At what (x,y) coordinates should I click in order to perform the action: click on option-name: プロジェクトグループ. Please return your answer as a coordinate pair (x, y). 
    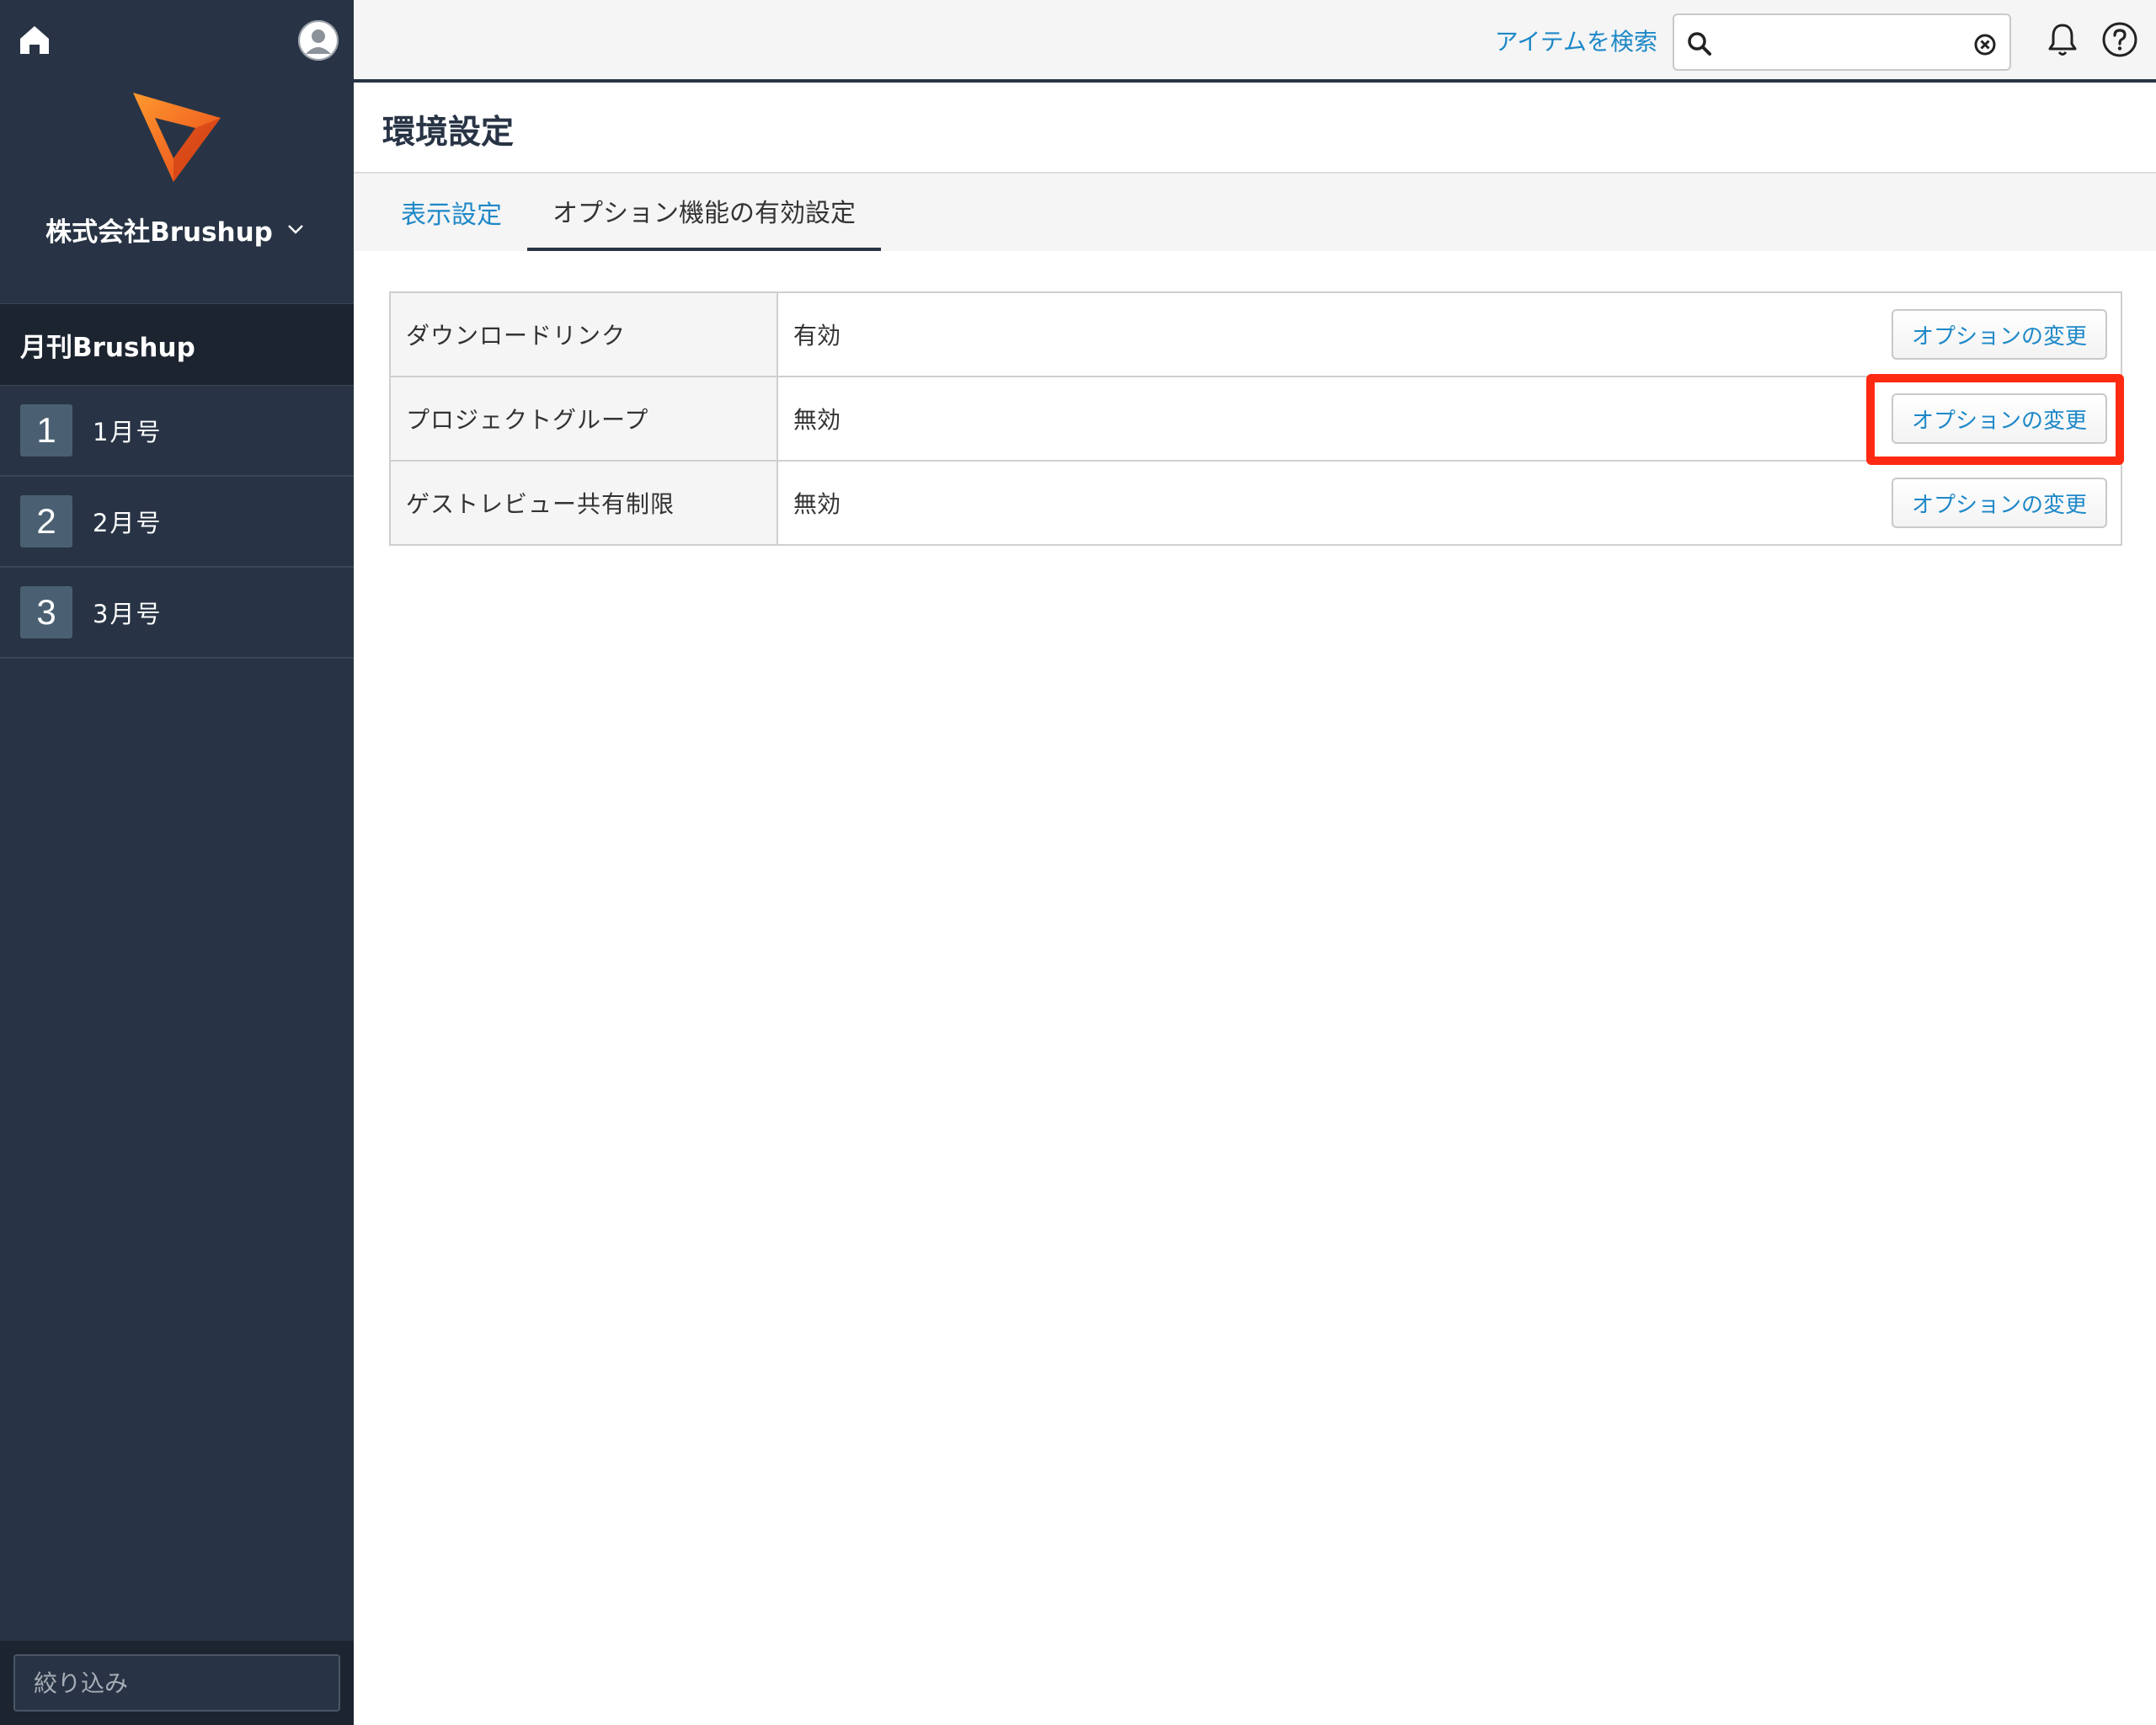
    Looking at the image, I should click on (584, 418).